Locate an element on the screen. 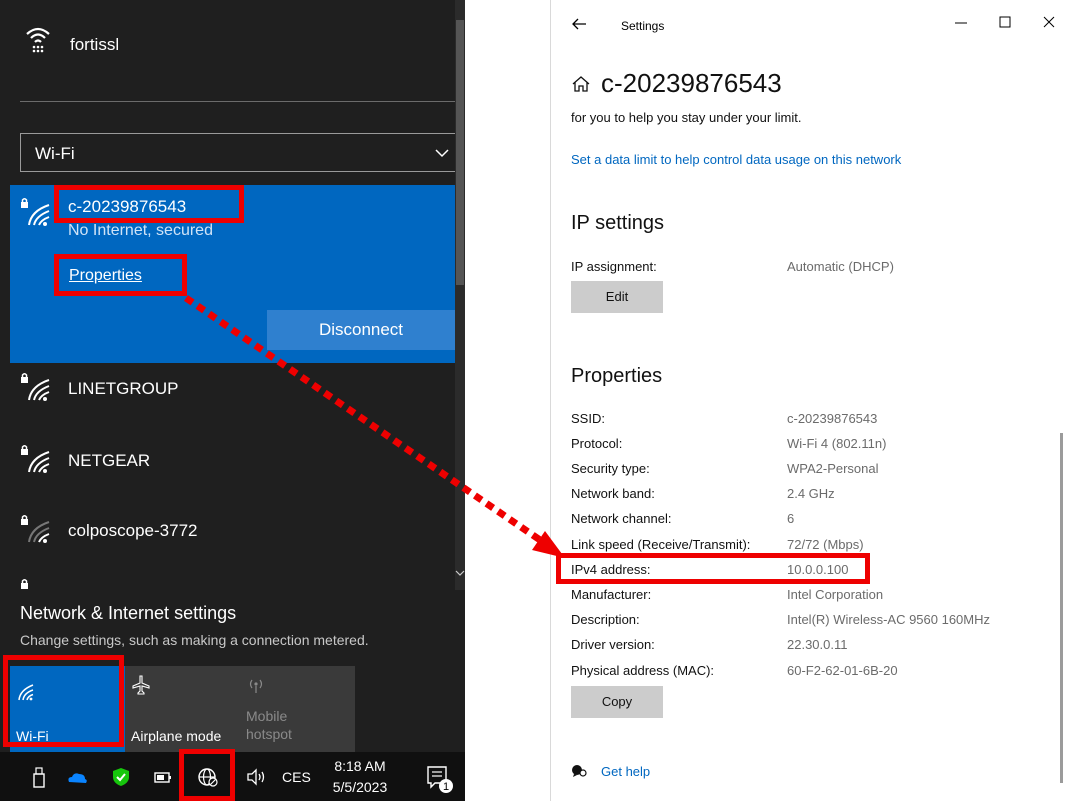 The image size is (1065, 801). highlight-wifi-tile is located at coordinates (63, 701).